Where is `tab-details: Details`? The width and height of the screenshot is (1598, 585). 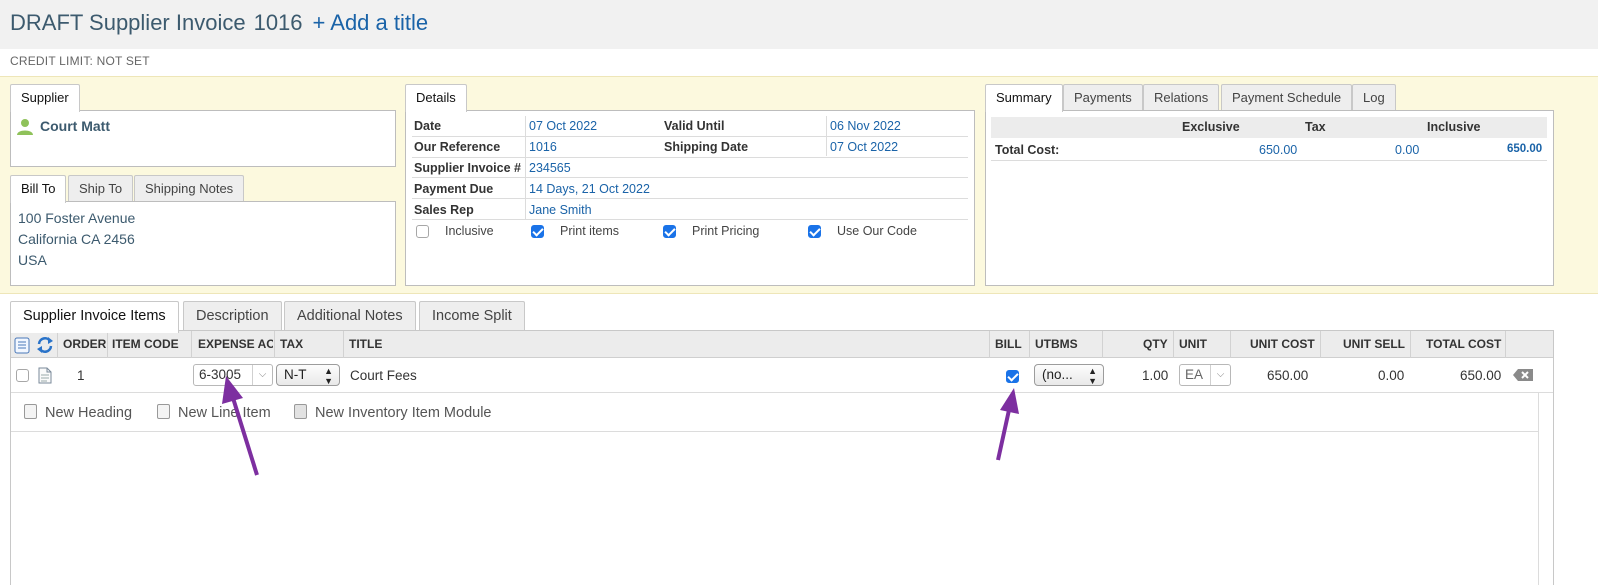 tab-details: Details is located at coordinates (436, 98).